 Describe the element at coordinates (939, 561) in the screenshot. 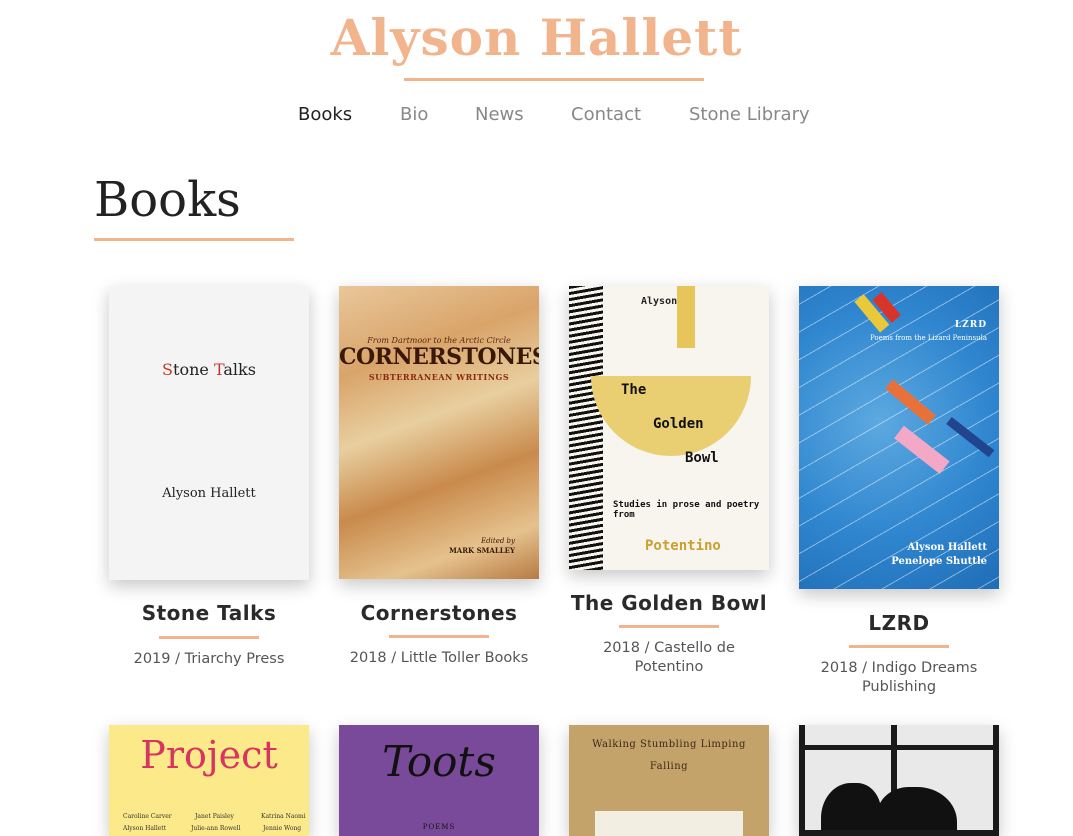

I see `cover-author: Penelope Shuttle` at that location.